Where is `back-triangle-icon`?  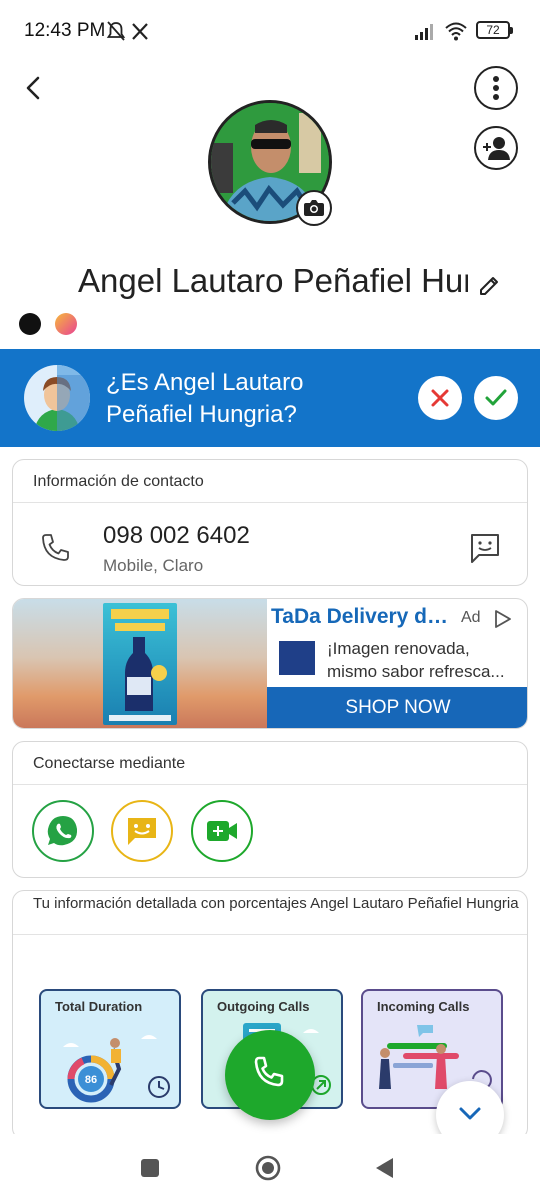
back-triangle-icon is located at coordinates (385, 1168).